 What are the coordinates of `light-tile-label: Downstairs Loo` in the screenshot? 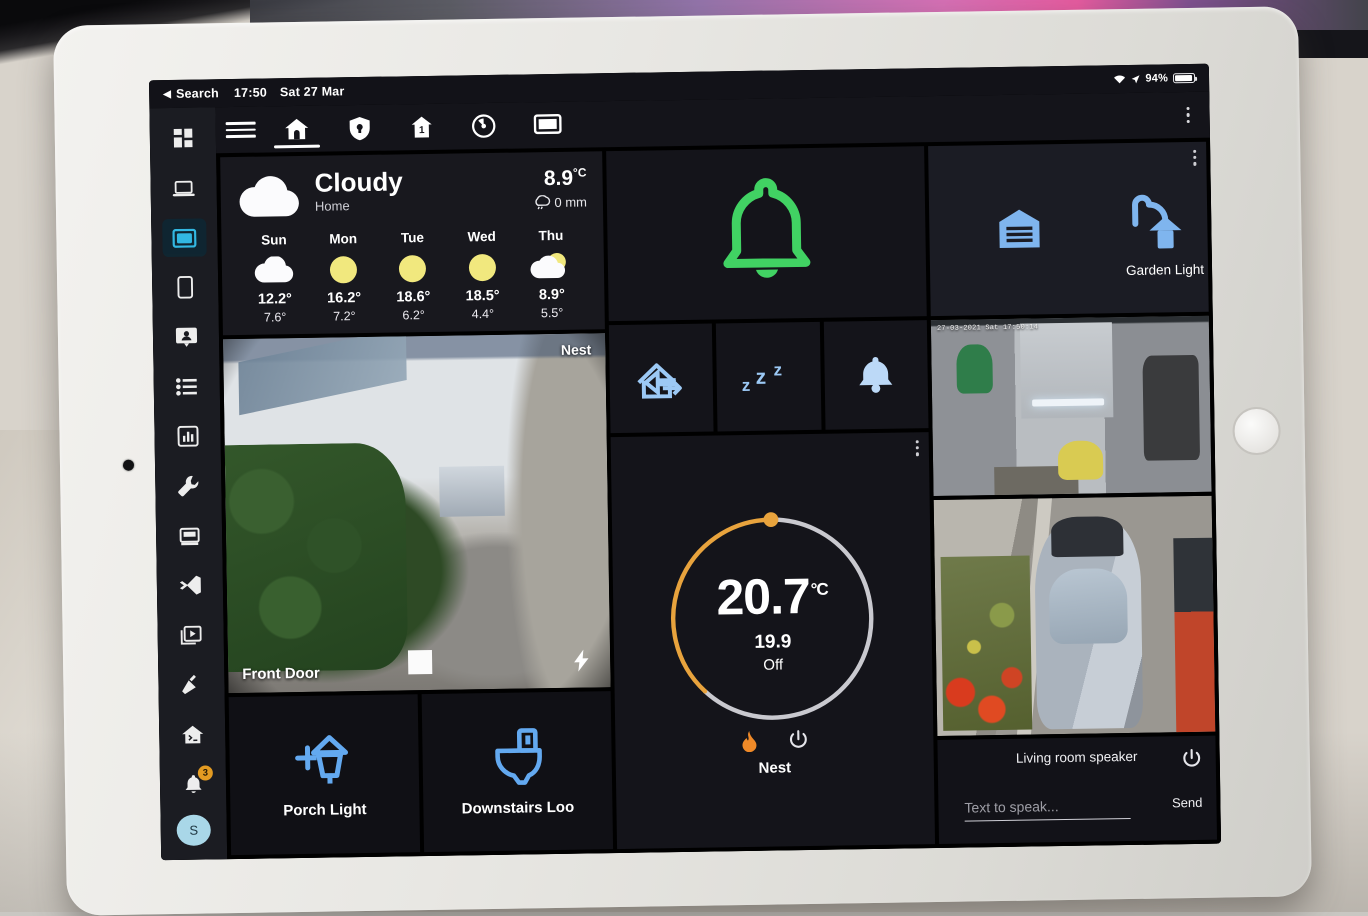 It's located at (518, 808).